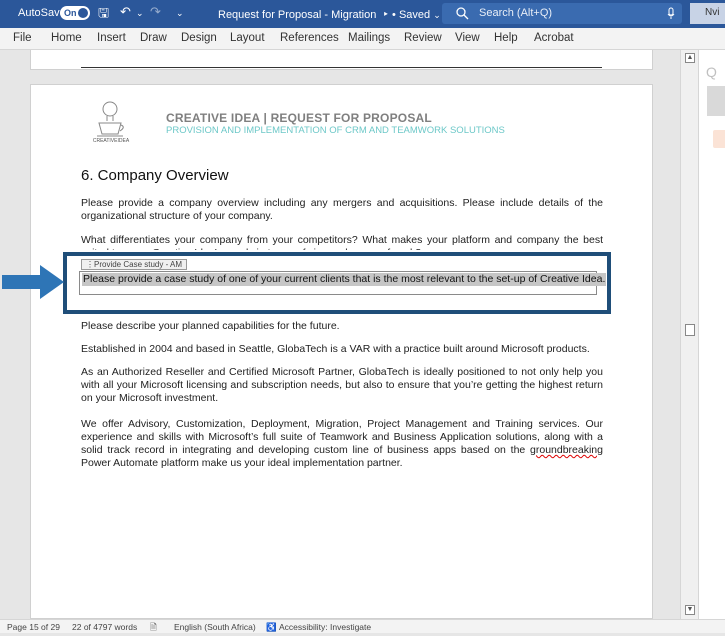 The width and height of the screenshot is (725, 636). Describe the element at coordinates (70, 13) in the screenshot. I see `autosave-state: On` at that location.